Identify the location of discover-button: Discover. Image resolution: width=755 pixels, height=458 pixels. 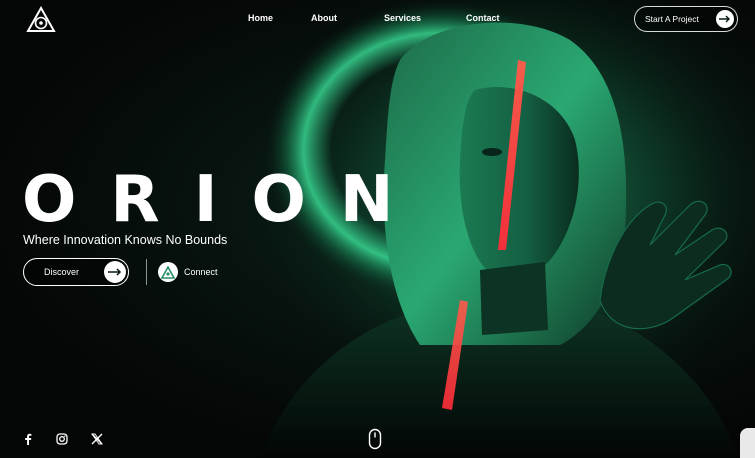
(76, 272).